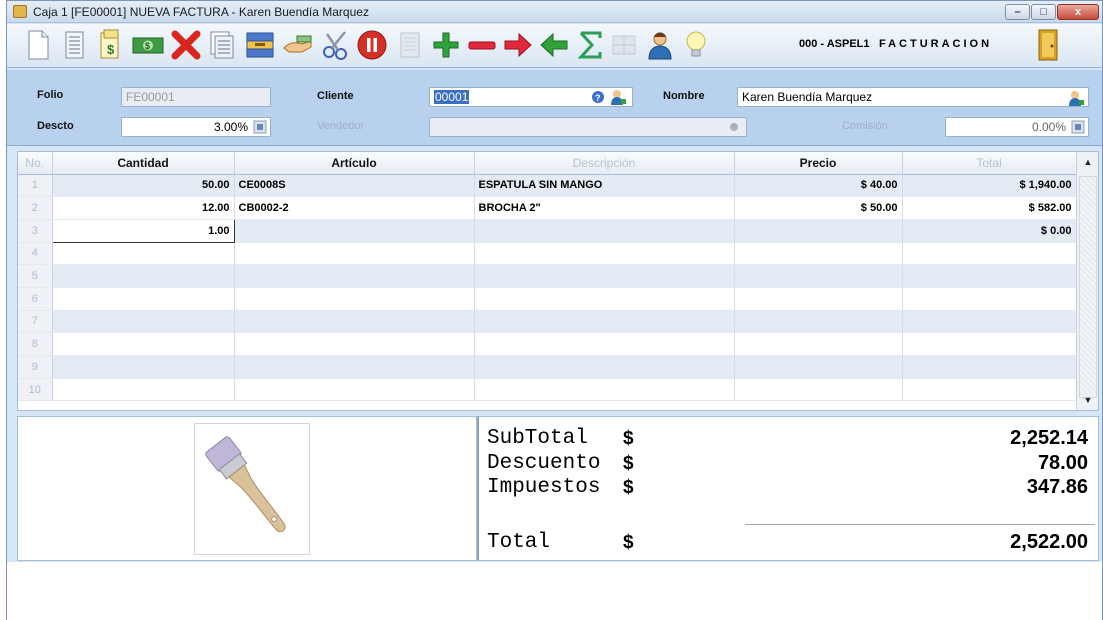  What do you see at coordinates (35, 322) in the screenshot?
I see `row-number: 7` at bounding box center [35, 322].